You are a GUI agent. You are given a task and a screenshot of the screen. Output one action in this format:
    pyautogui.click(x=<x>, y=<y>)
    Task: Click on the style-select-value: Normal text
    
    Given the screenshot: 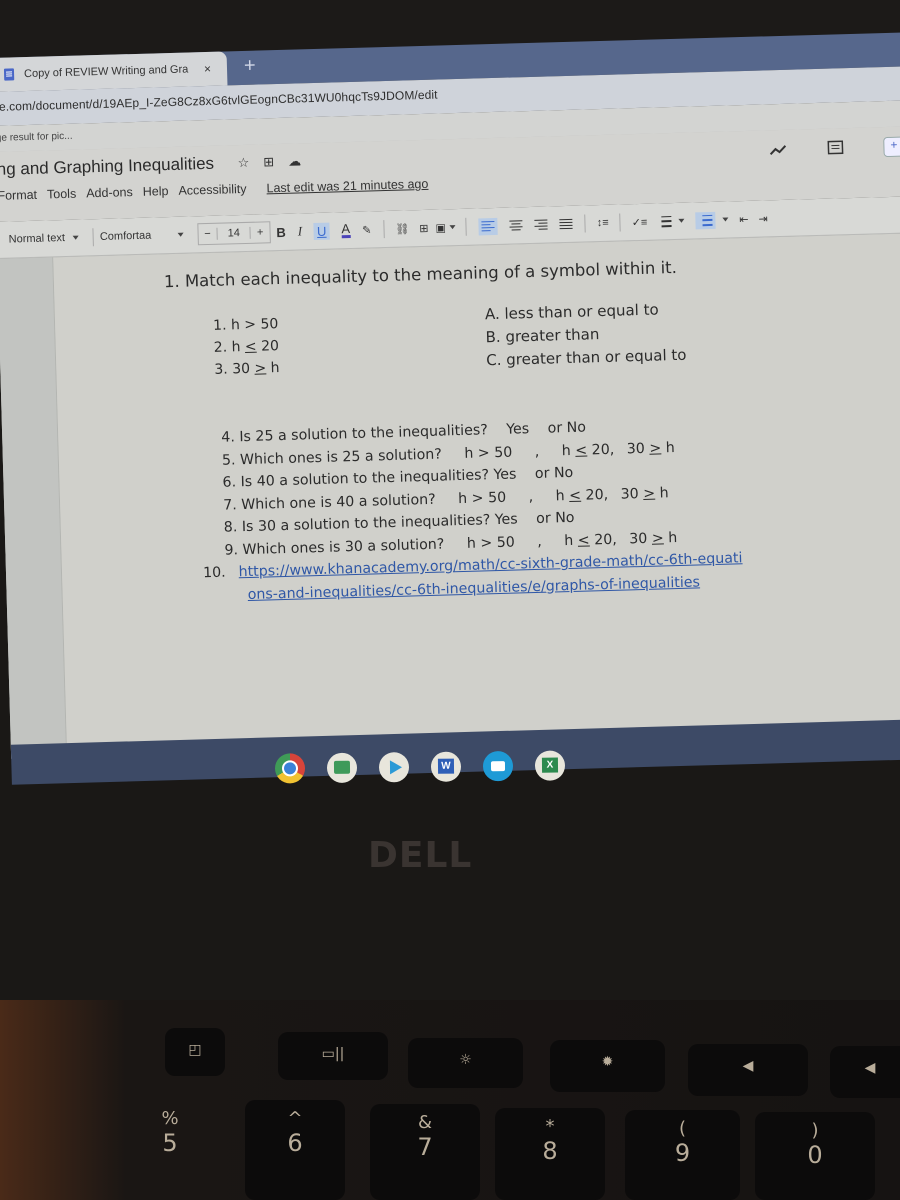 What is the action you would take?
    pyautogui.click(x=37, y=239)
    